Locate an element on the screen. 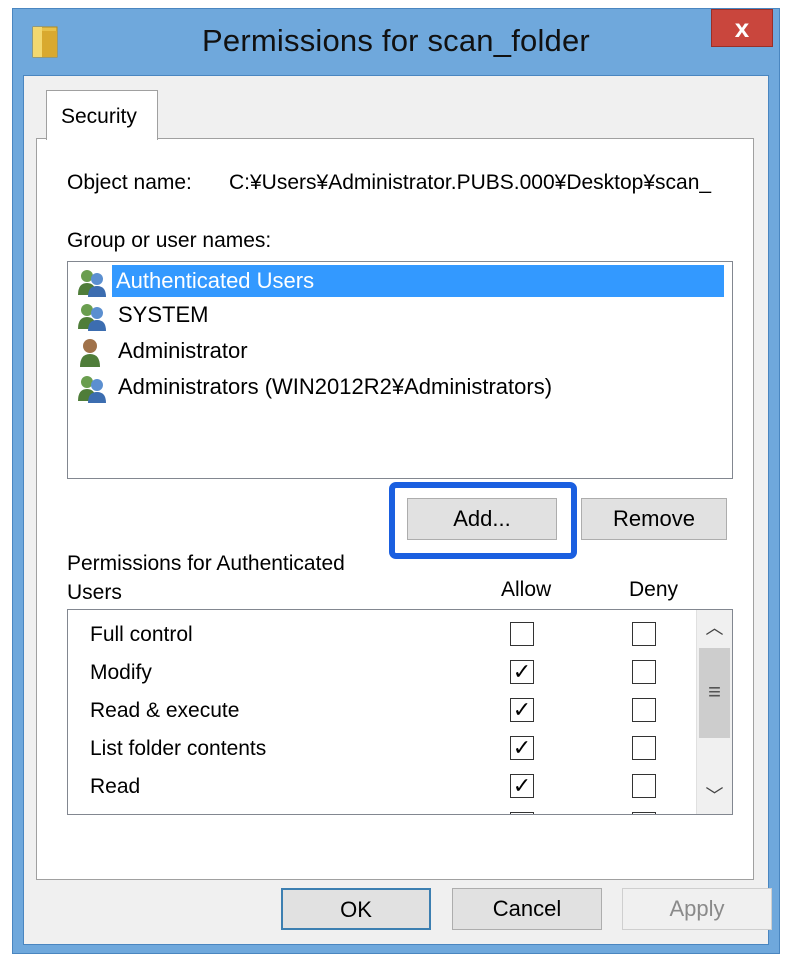 This screenshot has height=962, width=793. chevron-up-icon: ︿ is located at coordinates (714, 628).